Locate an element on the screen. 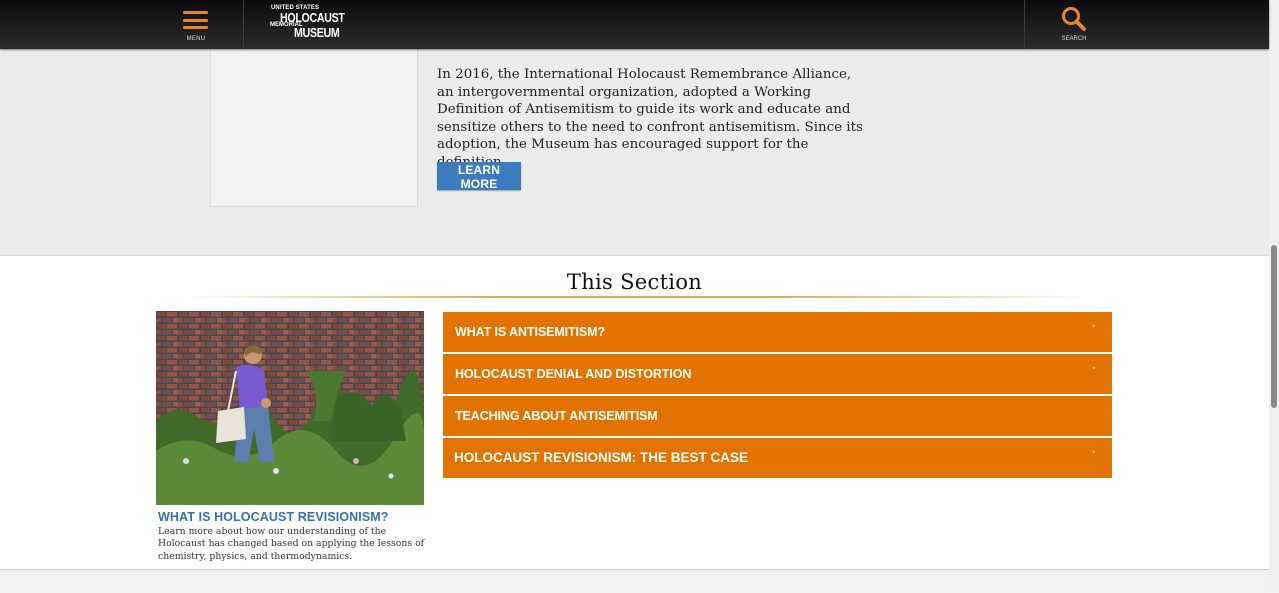  menu-label: MENU is located at coordinates (196, 39).